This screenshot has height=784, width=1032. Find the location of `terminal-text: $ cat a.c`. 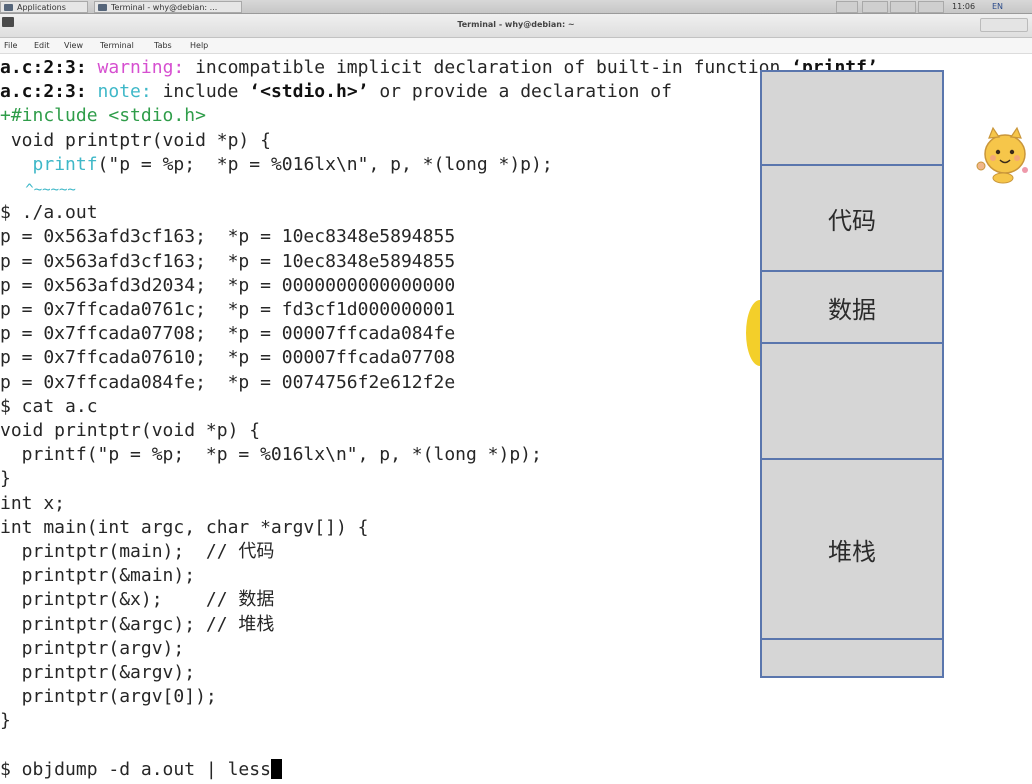

terminal-text: $ cat a.c is located at coordinates (49, 406).